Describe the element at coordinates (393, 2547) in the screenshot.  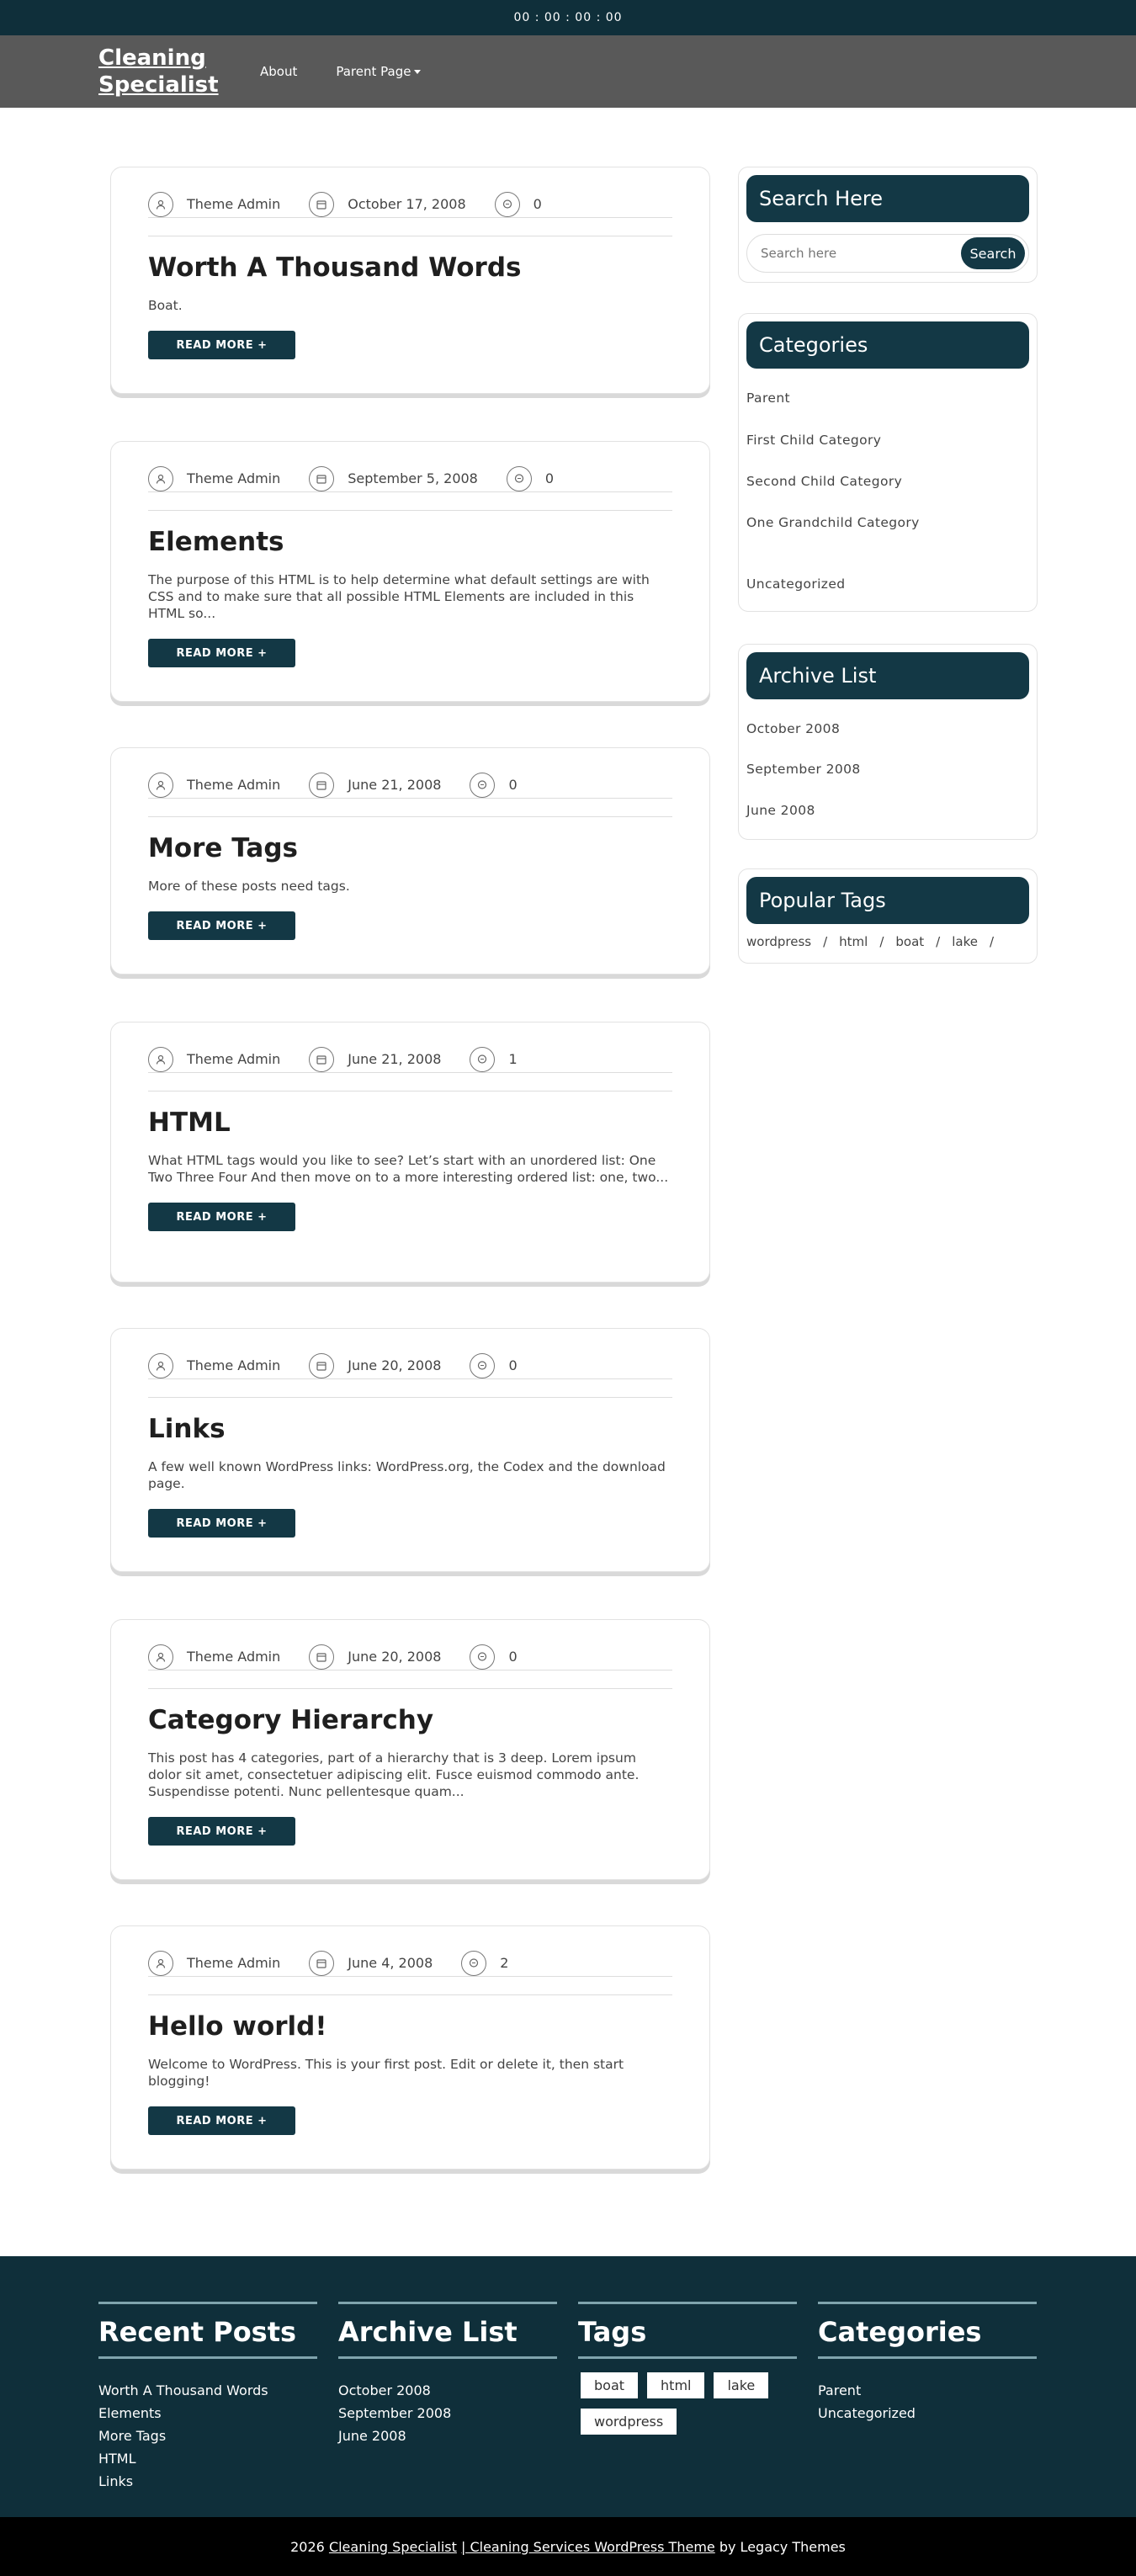
I see `site-link: Cleaning Specialist` at that location.